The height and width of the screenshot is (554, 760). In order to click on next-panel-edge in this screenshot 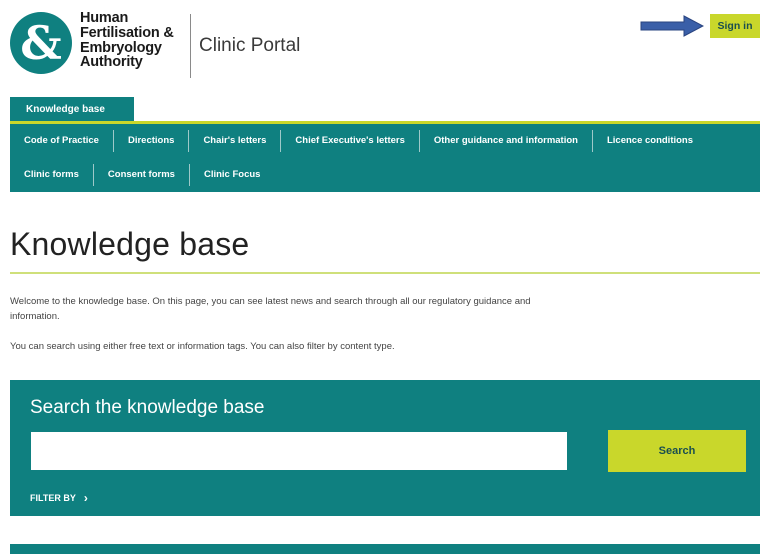, I will do `click(385, 549)`.